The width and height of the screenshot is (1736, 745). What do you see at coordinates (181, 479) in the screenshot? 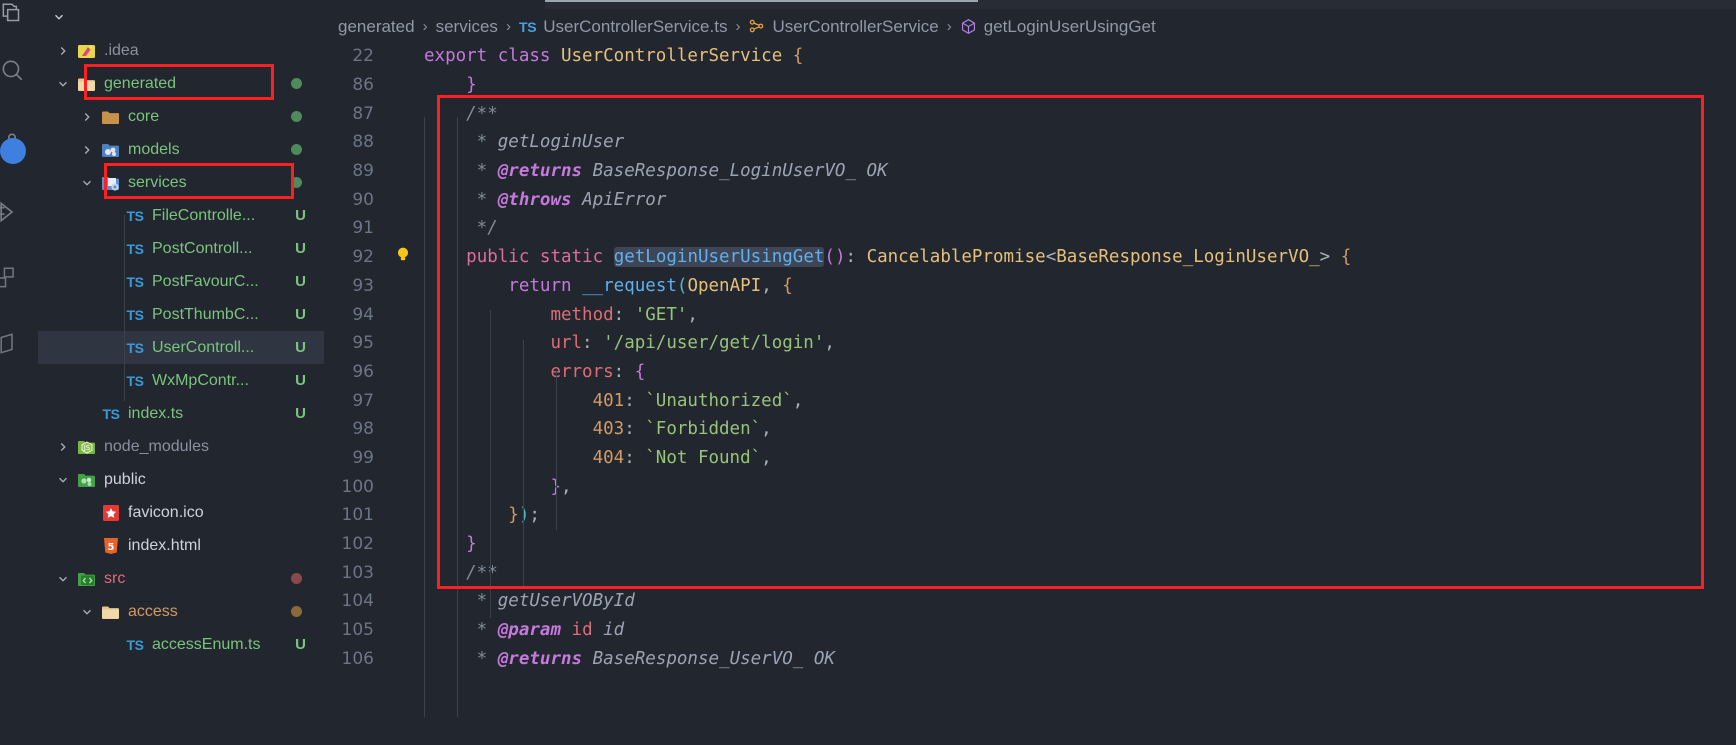
I see `tree-item-public: public` at bounding box center [181, 479].